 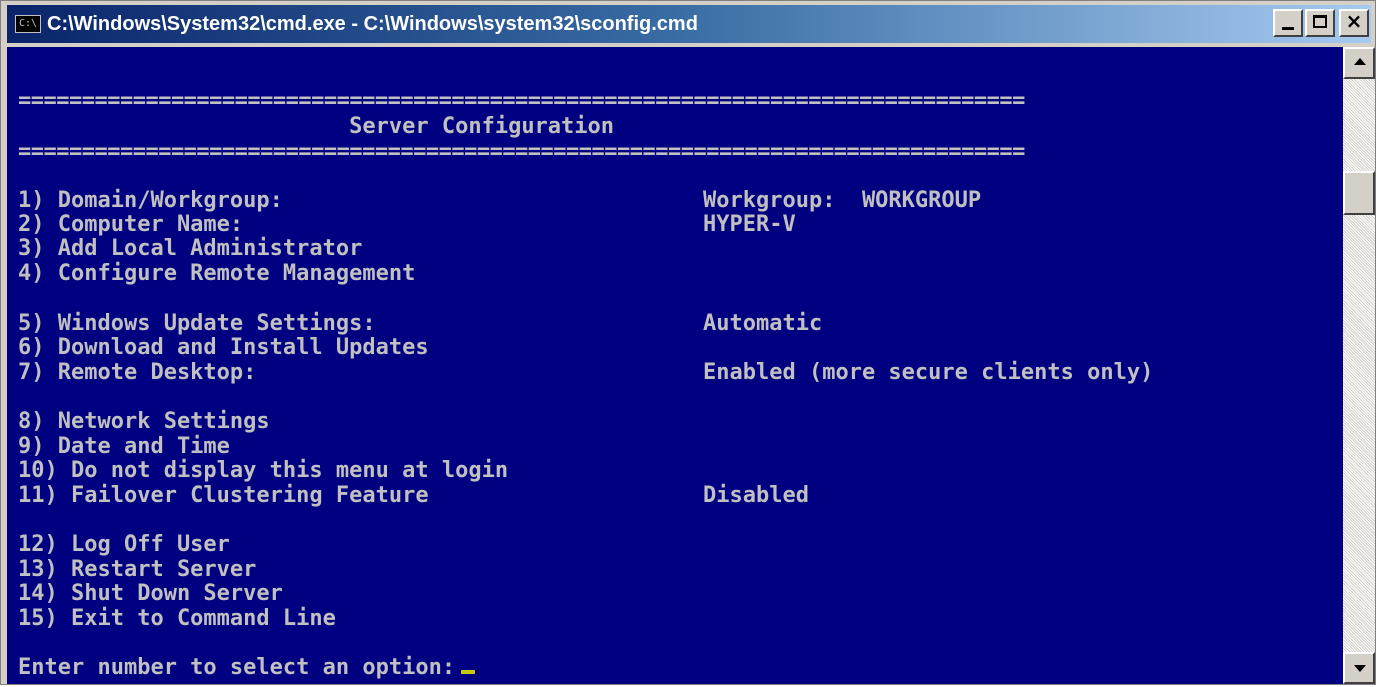 I want to click on menu-item-label: 8) Network Settings, so click(x=144, y=421).